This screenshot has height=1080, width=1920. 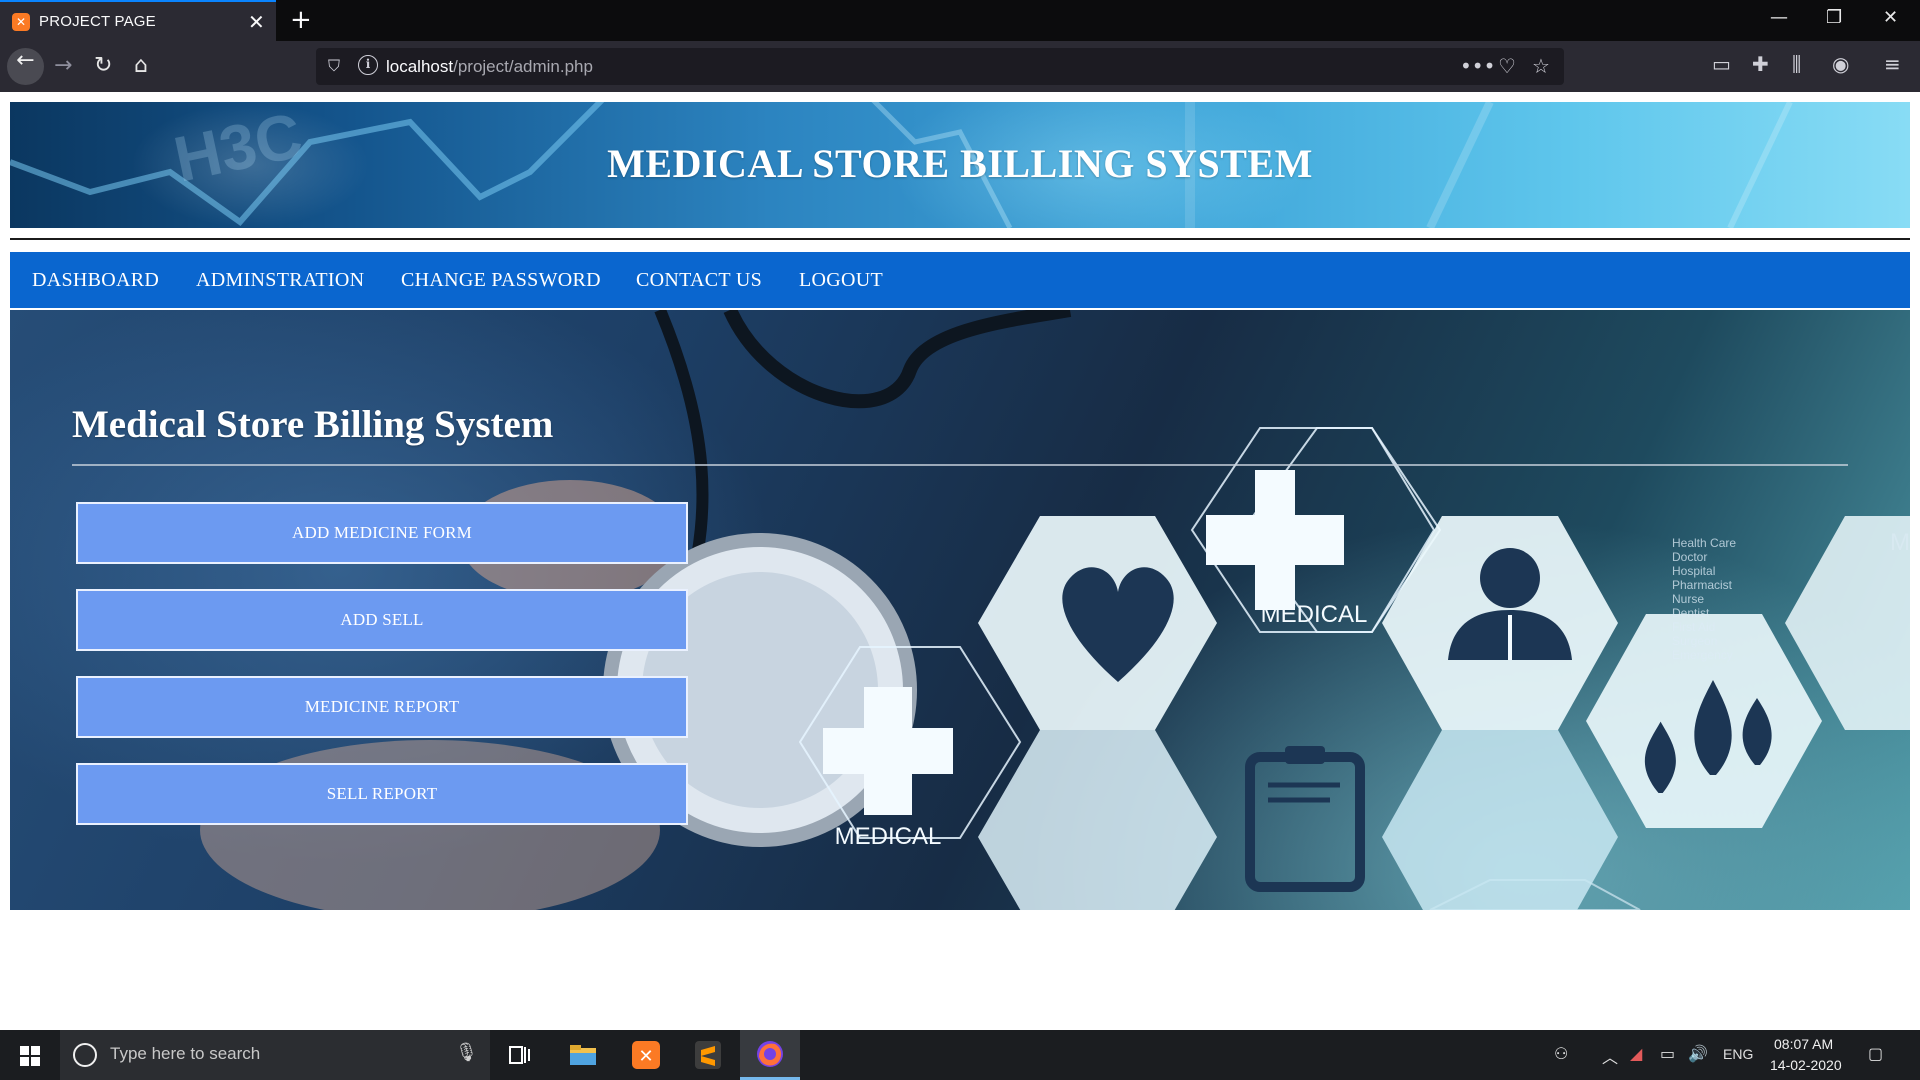 I want to click on stethoscope-tube-shape, so click(x=897, y=359).